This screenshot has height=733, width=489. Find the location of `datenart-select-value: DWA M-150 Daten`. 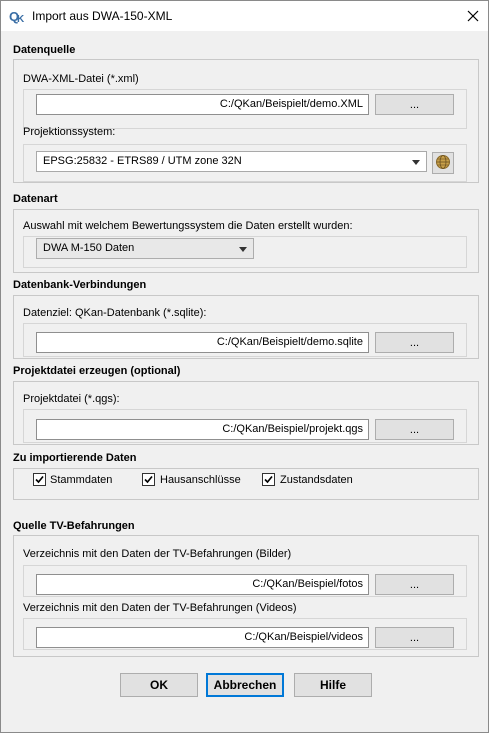

datenart-select-value: DWA M-150 Daten is located at coordinates (89, 248).